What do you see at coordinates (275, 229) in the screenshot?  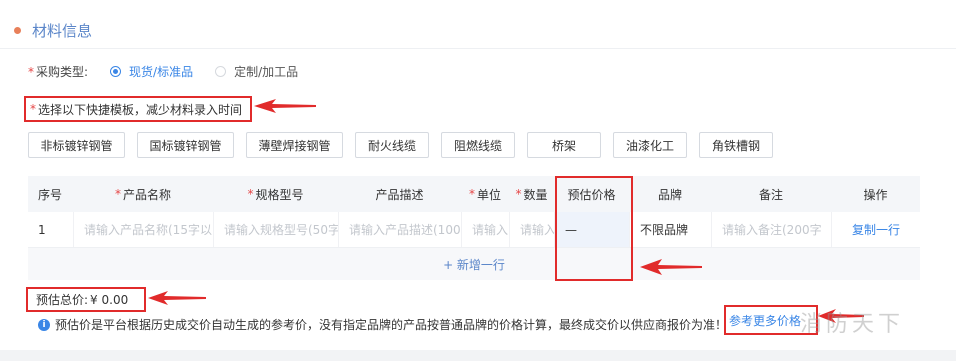 I see `spec-input: 请输入规格型号(50字` at bounding box center [275, 229].